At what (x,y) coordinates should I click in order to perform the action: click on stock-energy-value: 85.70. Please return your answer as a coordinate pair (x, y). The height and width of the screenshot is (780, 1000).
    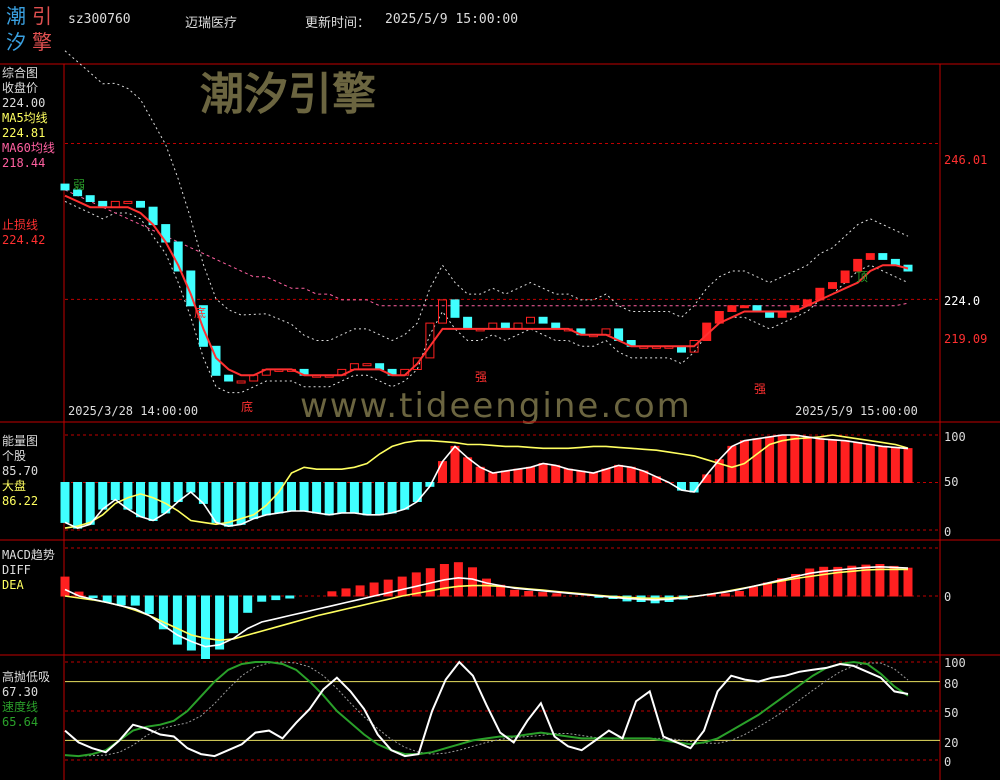
    Looking at the image, I should click on (20, 471).